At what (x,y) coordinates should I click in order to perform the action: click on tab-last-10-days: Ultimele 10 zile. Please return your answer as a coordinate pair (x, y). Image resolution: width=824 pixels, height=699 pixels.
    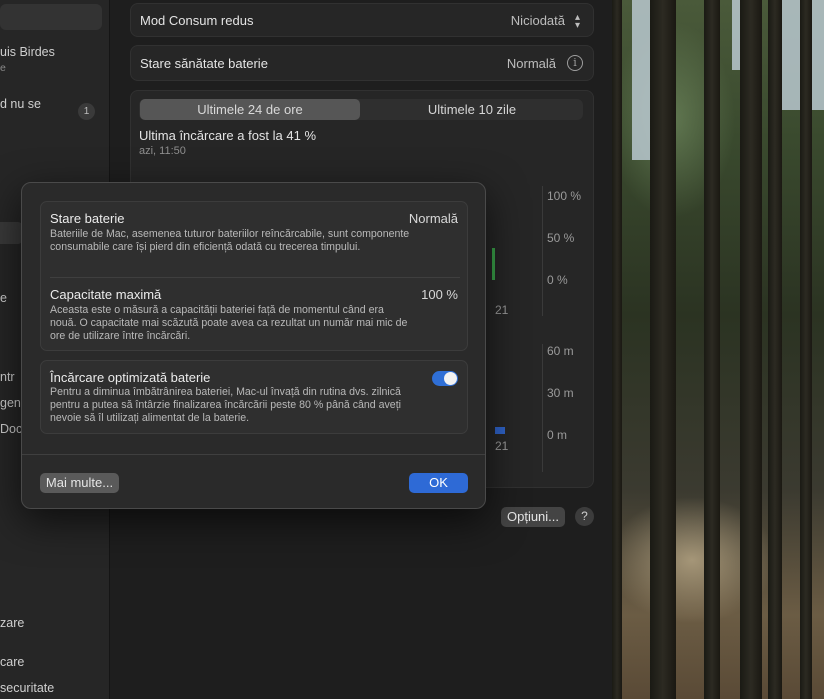
    Looking at the image, I should click on (472, 109).